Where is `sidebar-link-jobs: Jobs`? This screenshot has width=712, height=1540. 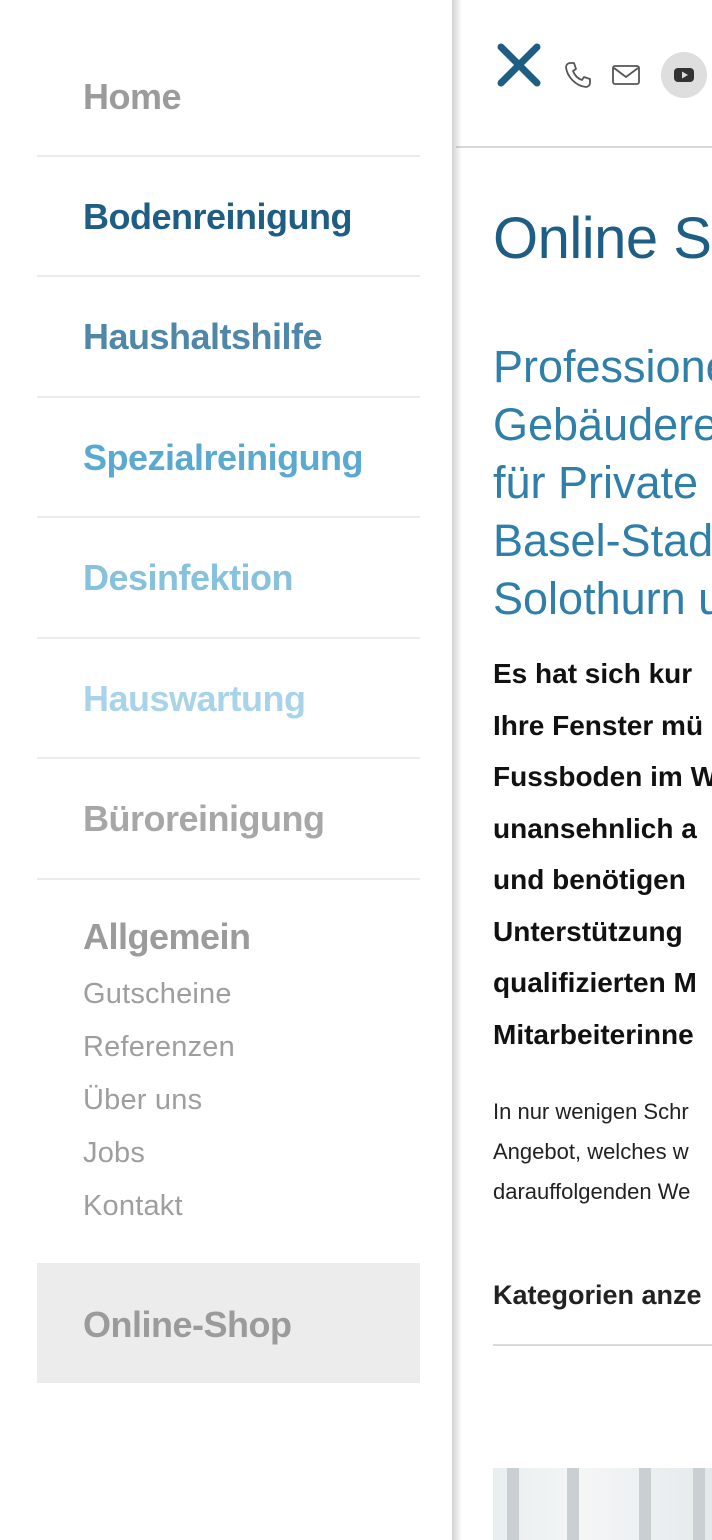 sidebar-link-jobs: Jobs is located at coordinates (114, 1153).